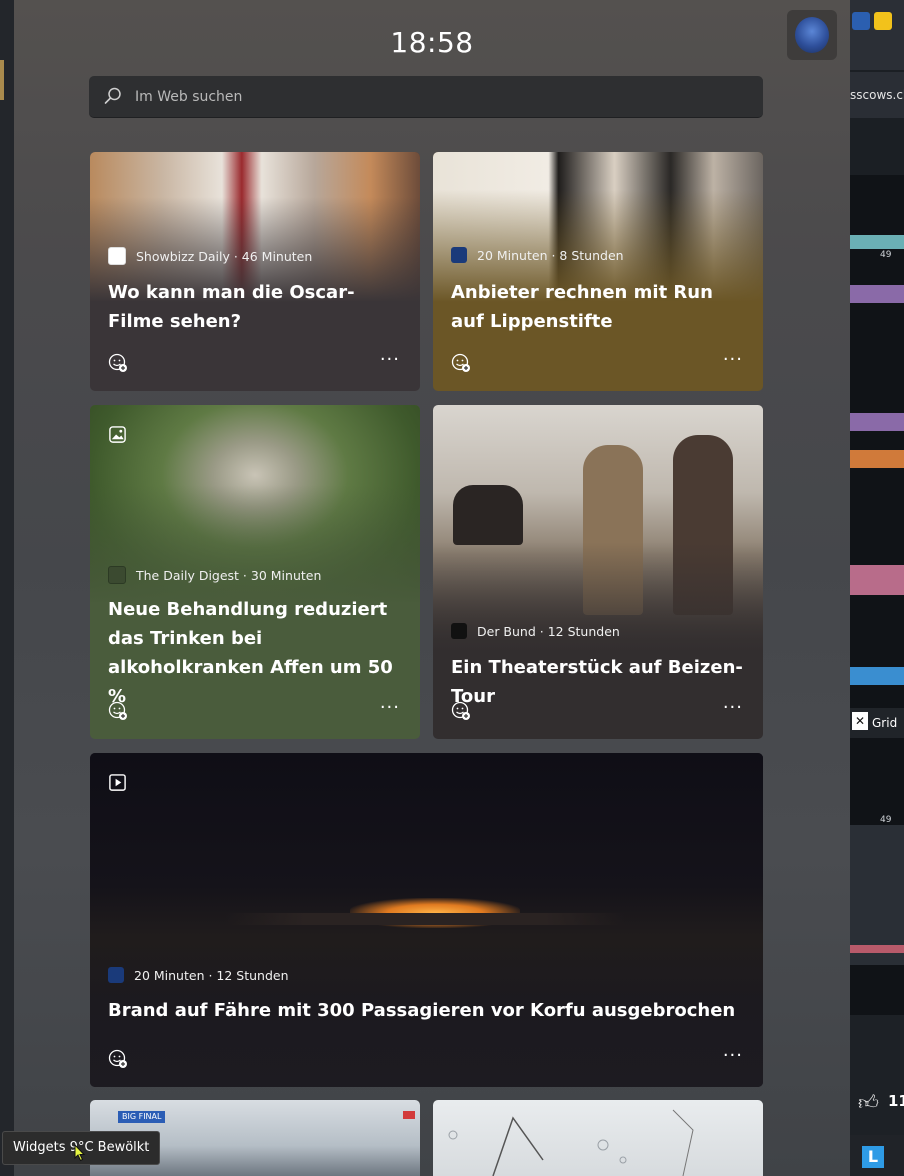  I want to click on news-card, so click(598, 1138).